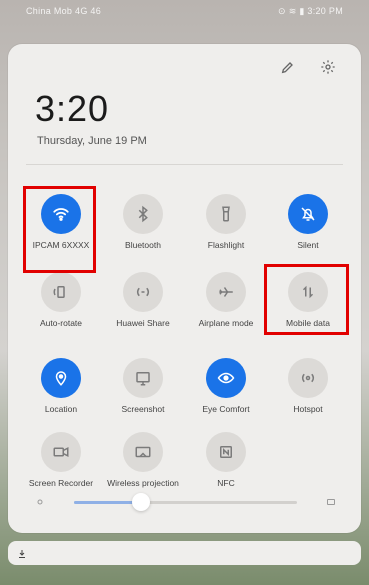 The image size is (369, 585). I want to click on bluetooth-icon, so click(143, 214).